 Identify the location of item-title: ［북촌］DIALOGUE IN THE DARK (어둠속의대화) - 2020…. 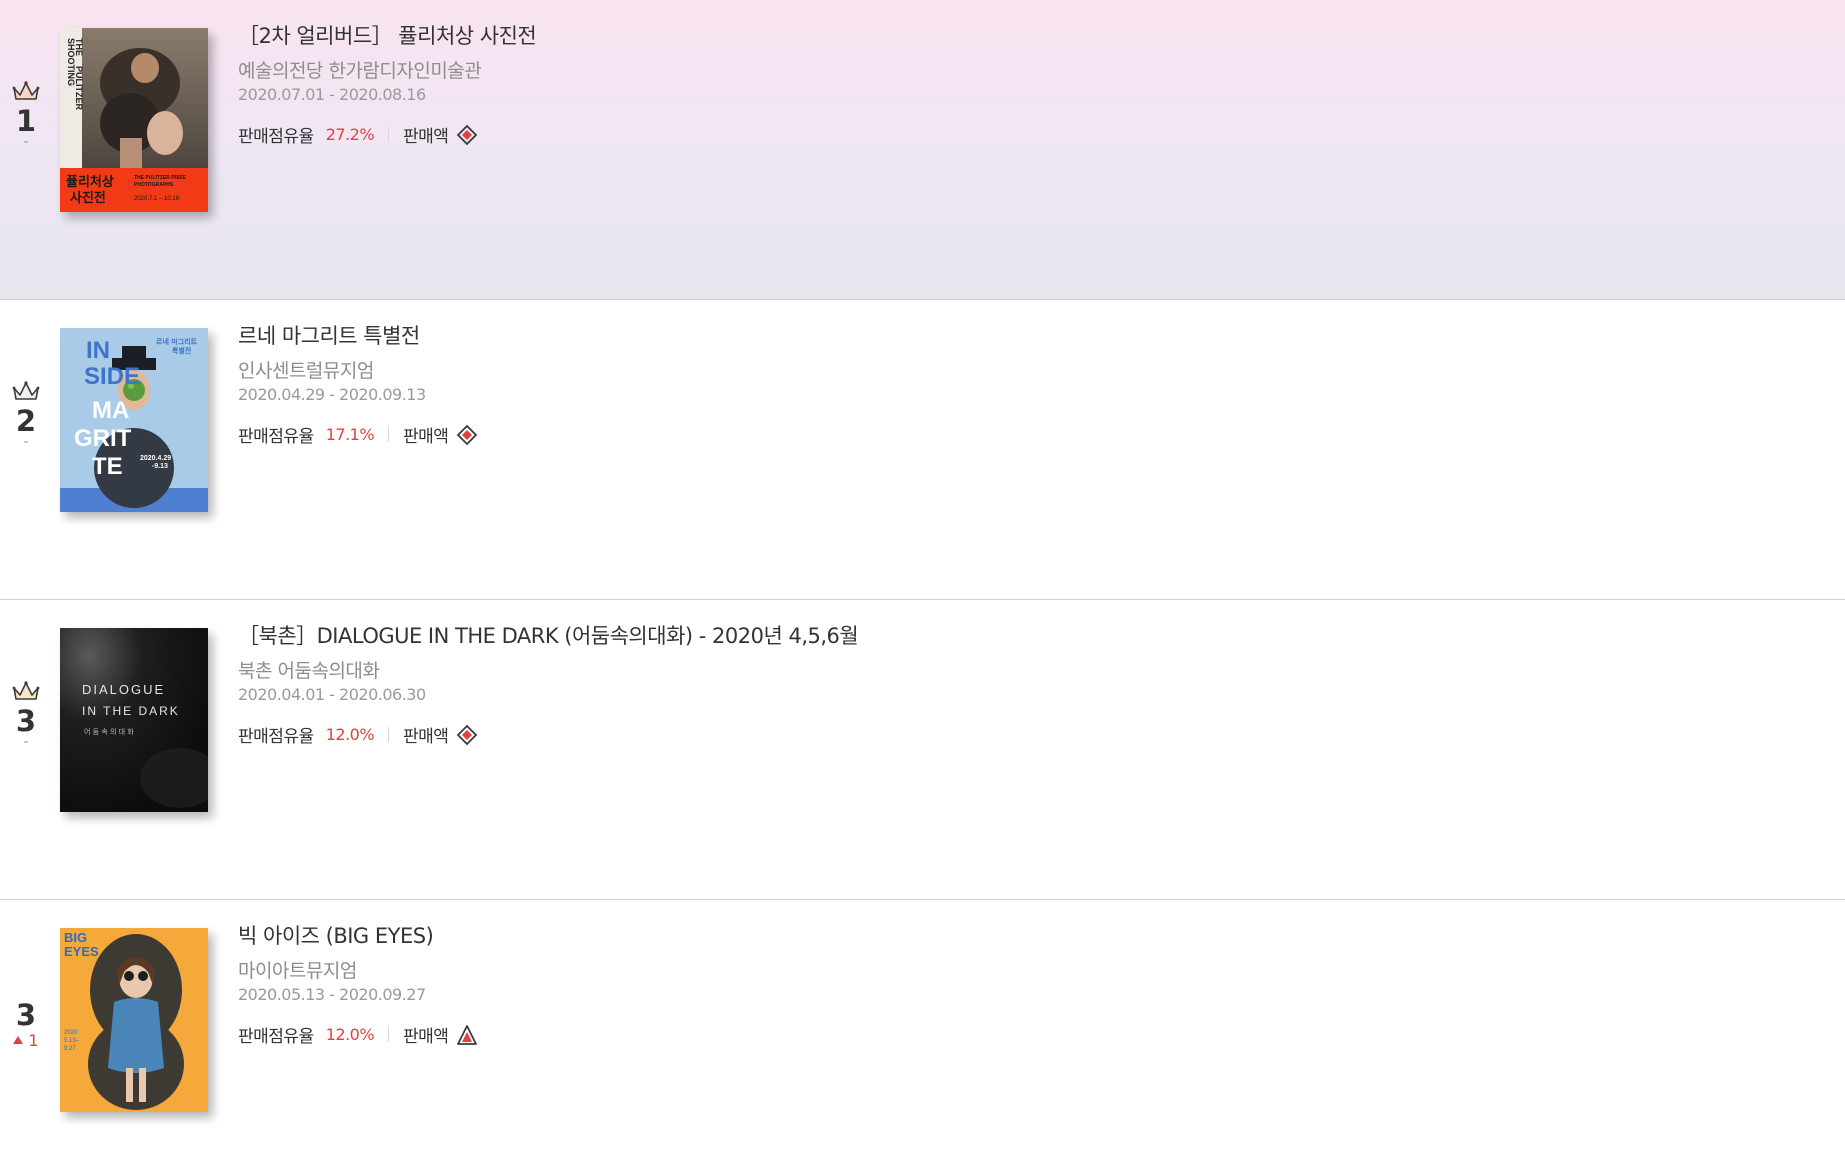
(988, 635).